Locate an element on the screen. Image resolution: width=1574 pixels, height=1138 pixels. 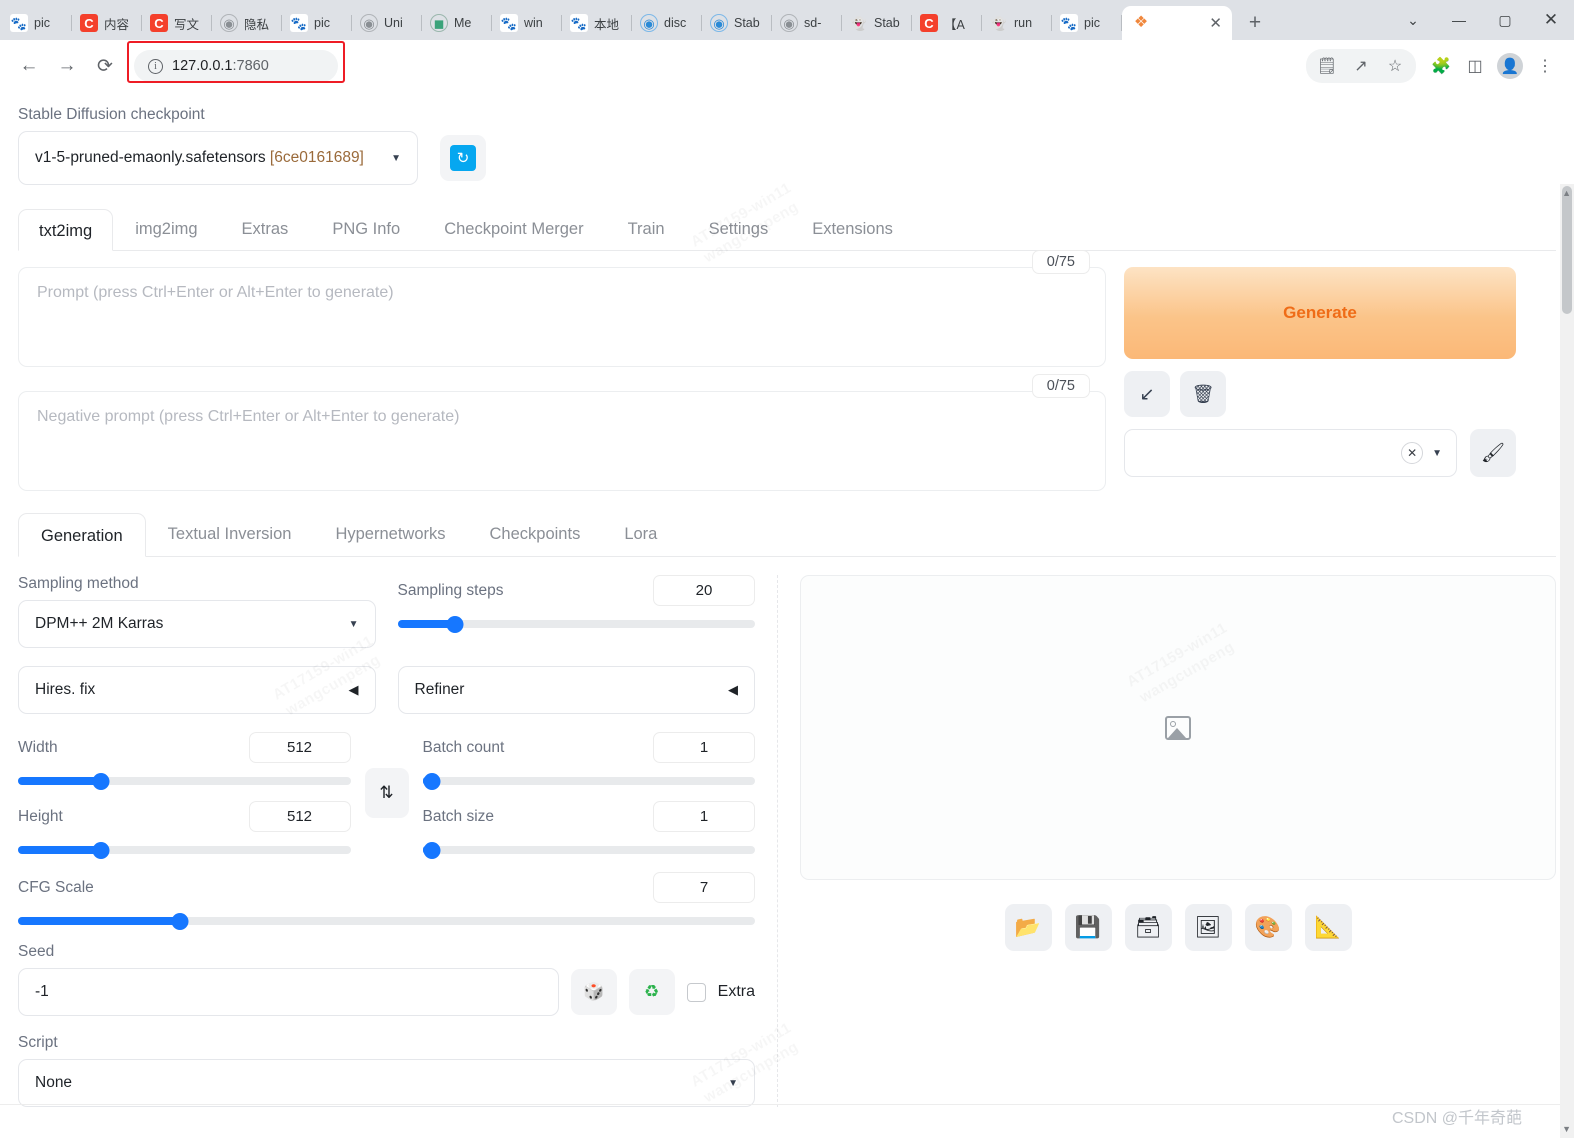
scrollbar-thumb is located at coordinates (1567, 250).